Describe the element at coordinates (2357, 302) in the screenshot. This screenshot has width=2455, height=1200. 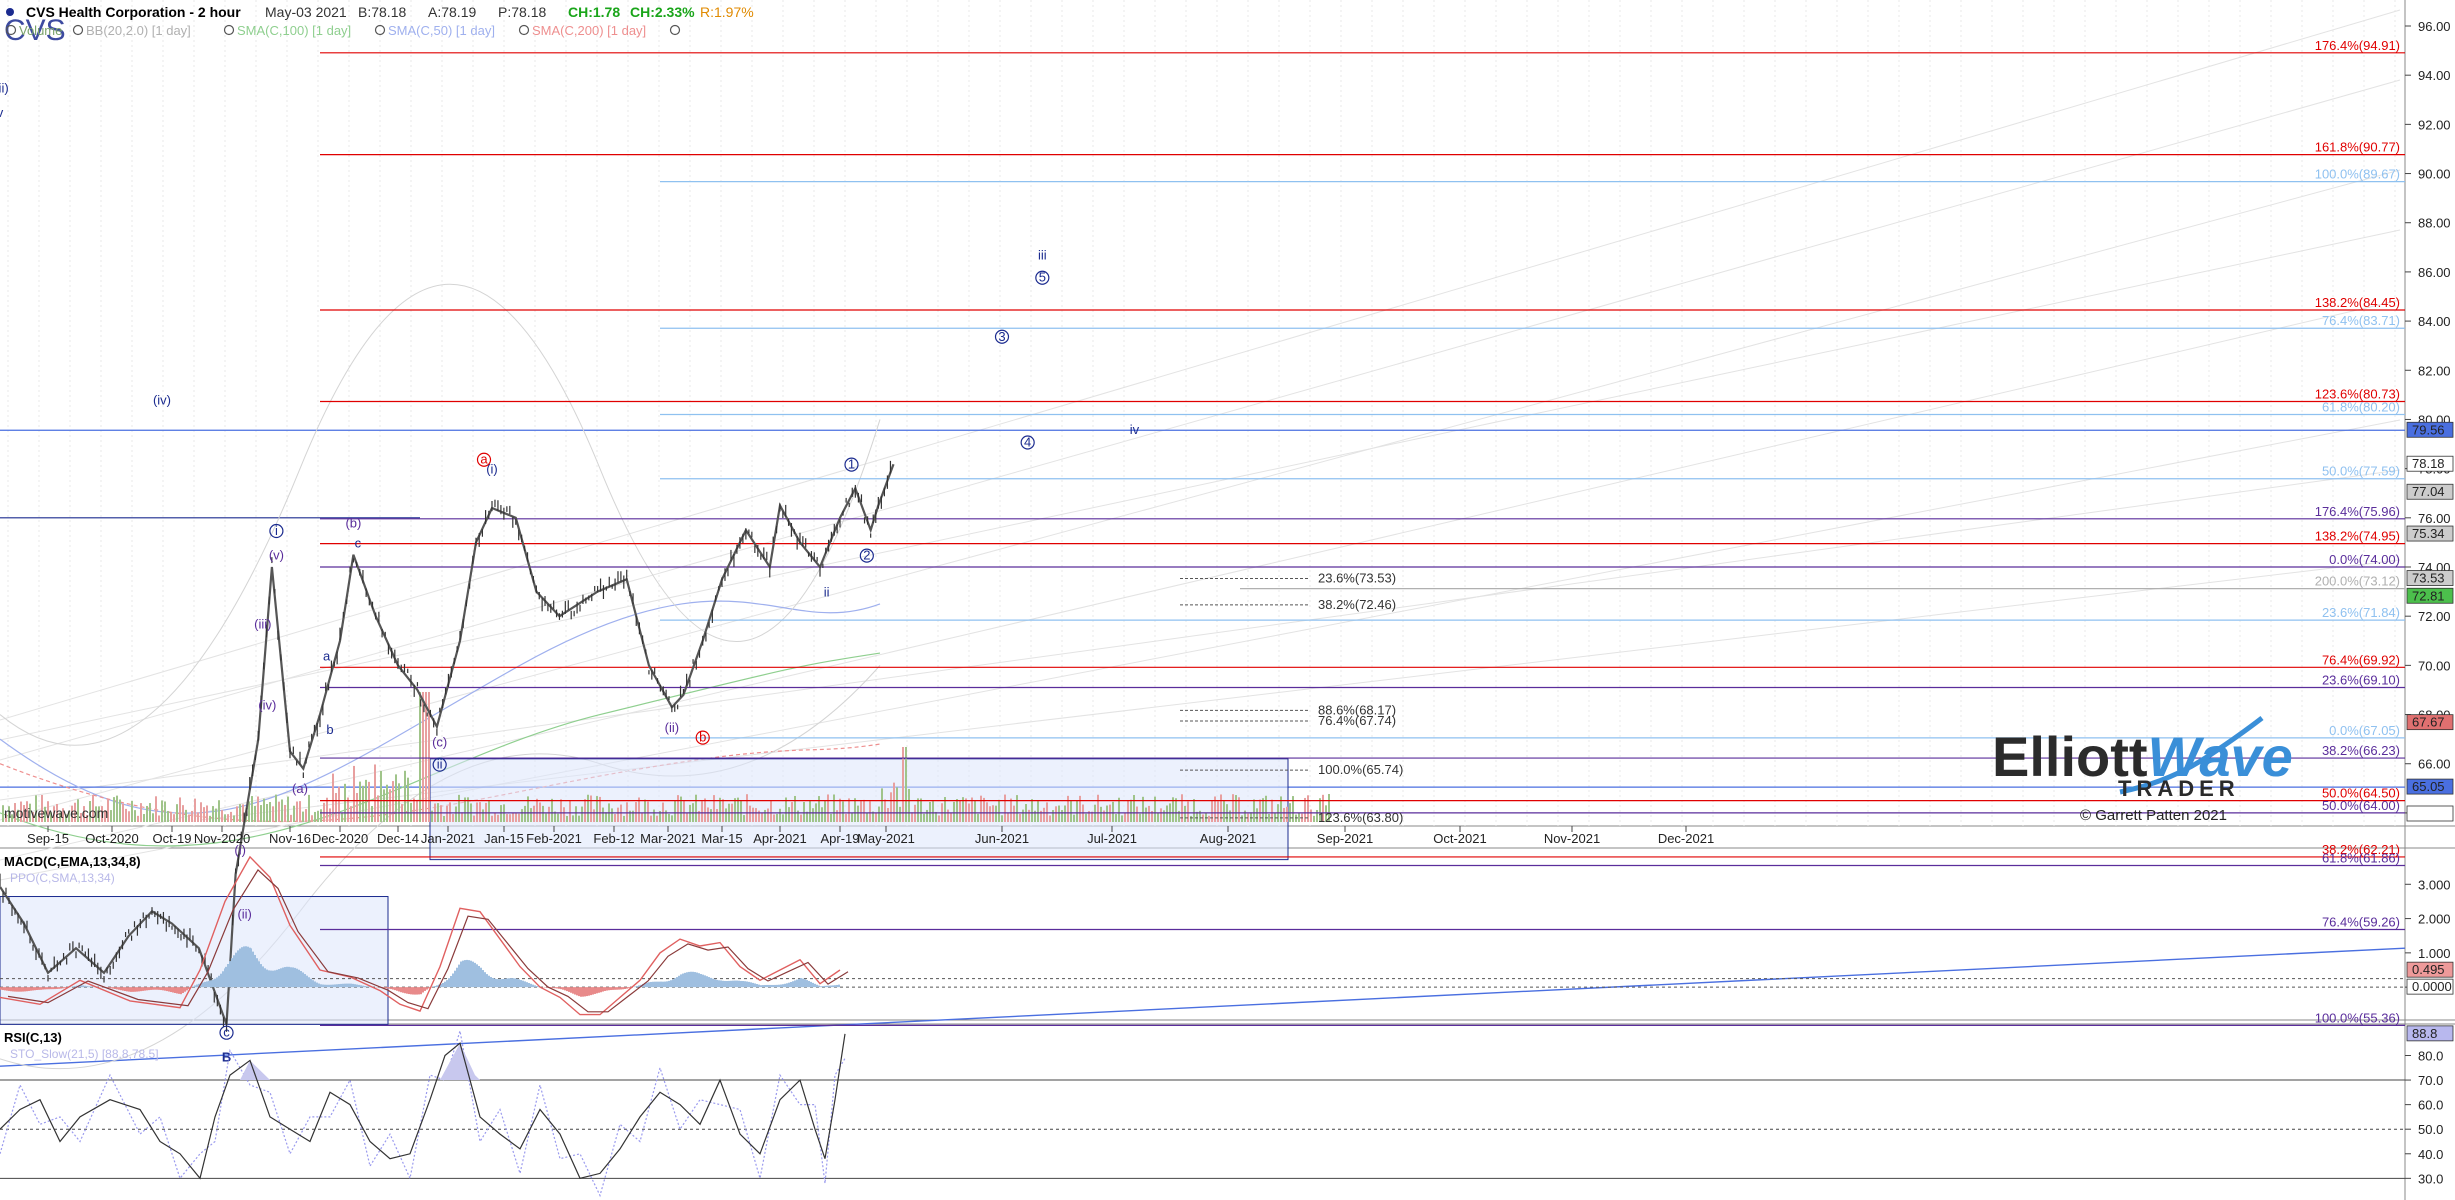
I see `fib-label: 138.2%(84.45)` at that location.